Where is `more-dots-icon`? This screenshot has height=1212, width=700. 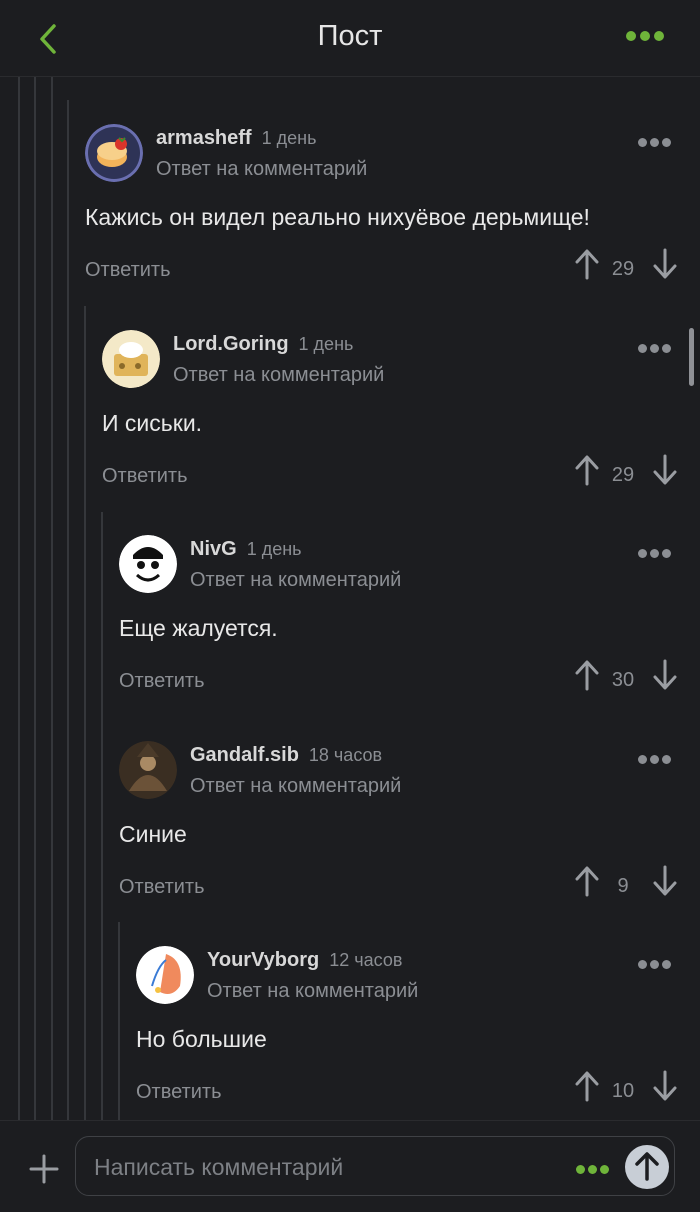 more-dots-icon is located at coordinates (647, 36).